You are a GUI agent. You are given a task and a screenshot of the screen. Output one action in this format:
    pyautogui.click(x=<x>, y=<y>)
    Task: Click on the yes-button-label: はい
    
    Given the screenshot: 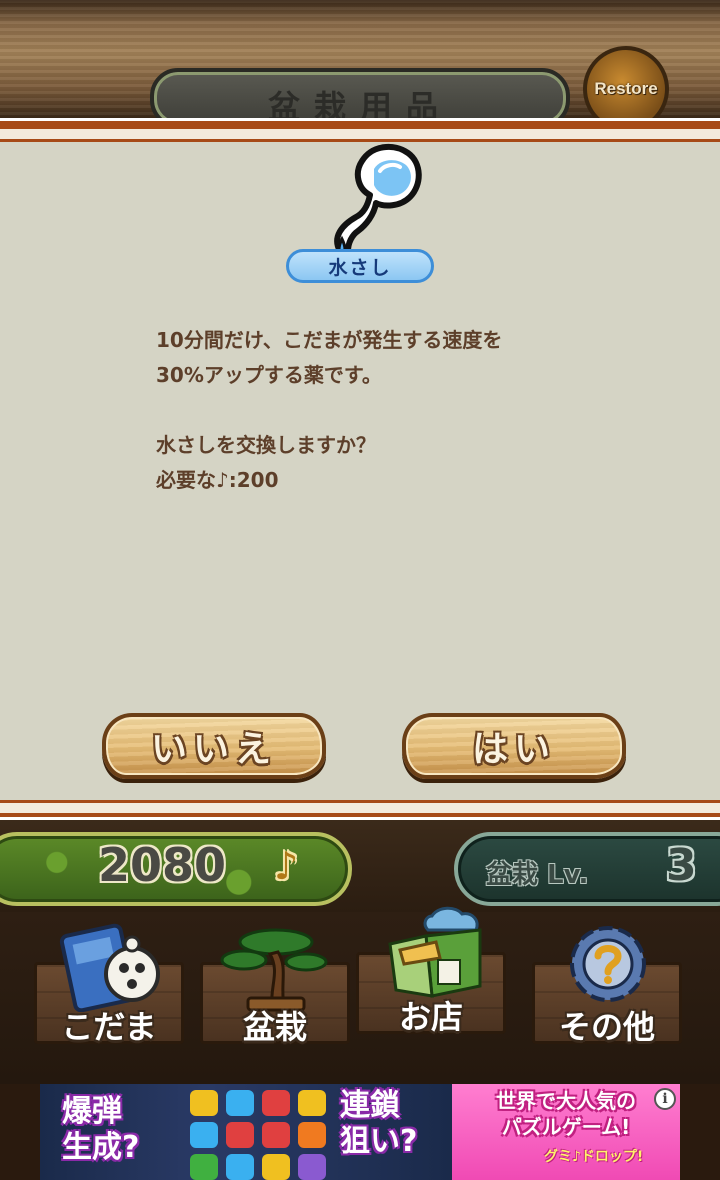 What is the action you would take?
    pyautogui.click(x=513, y=749)
    